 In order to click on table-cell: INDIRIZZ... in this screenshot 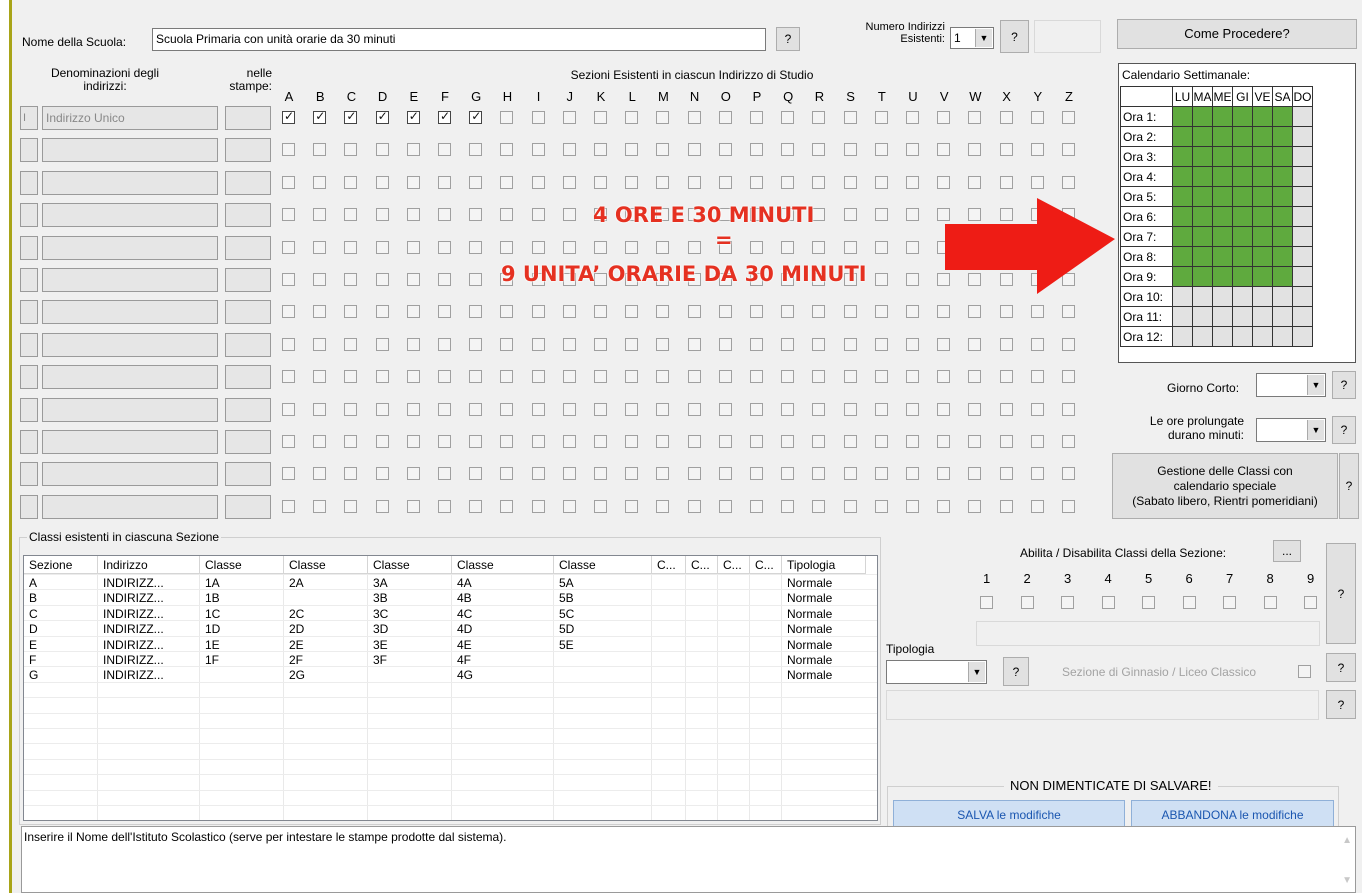, I will do `click(149, 598)`.